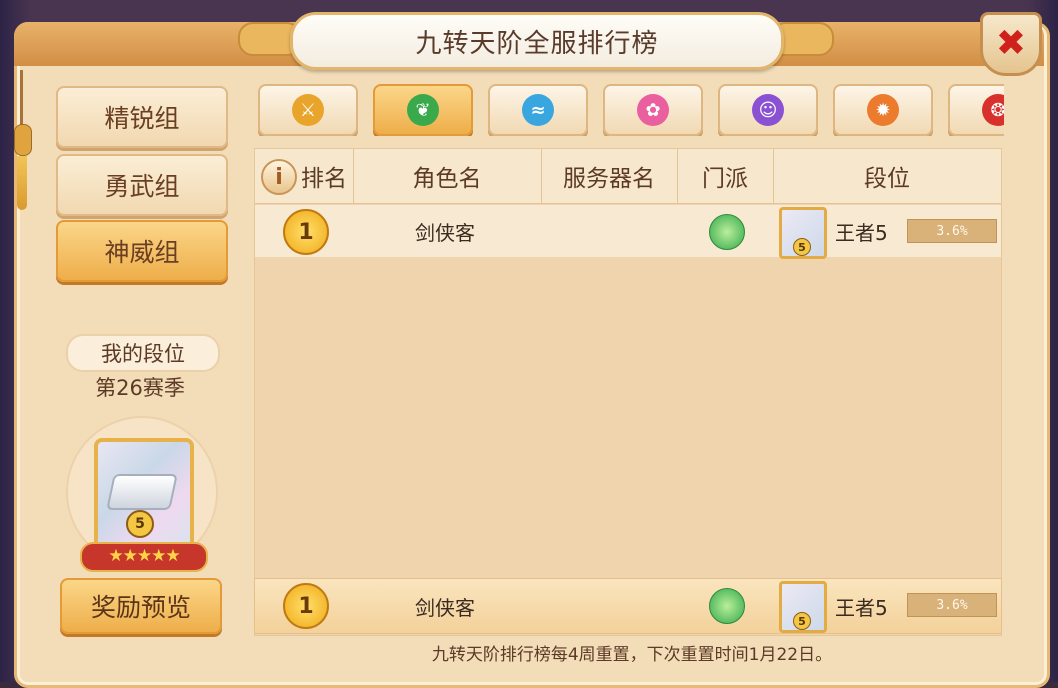 The width and height of the screenshot is (1058, 688). I want to click on group-label: 神威组, so click(142, 252).